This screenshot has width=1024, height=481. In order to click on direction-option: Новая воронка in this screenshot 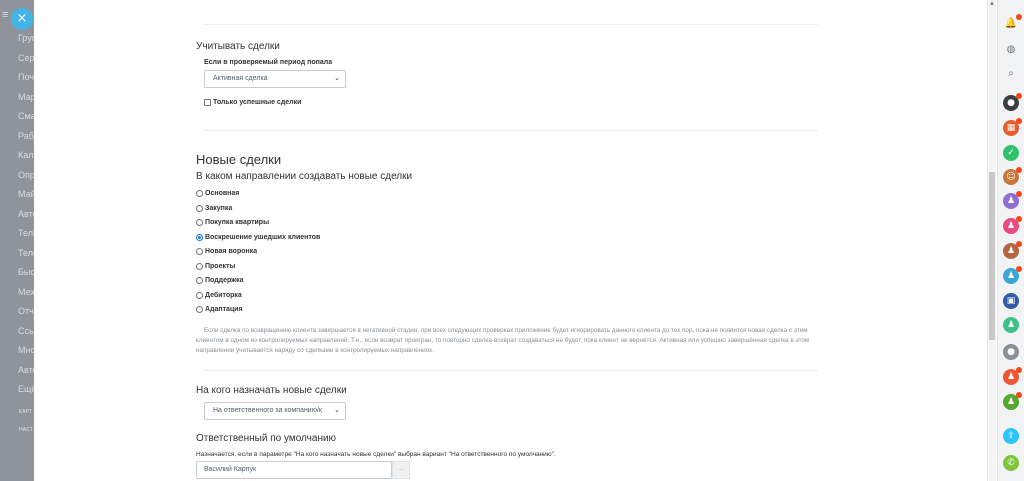, I will do `click(226, 251)`.